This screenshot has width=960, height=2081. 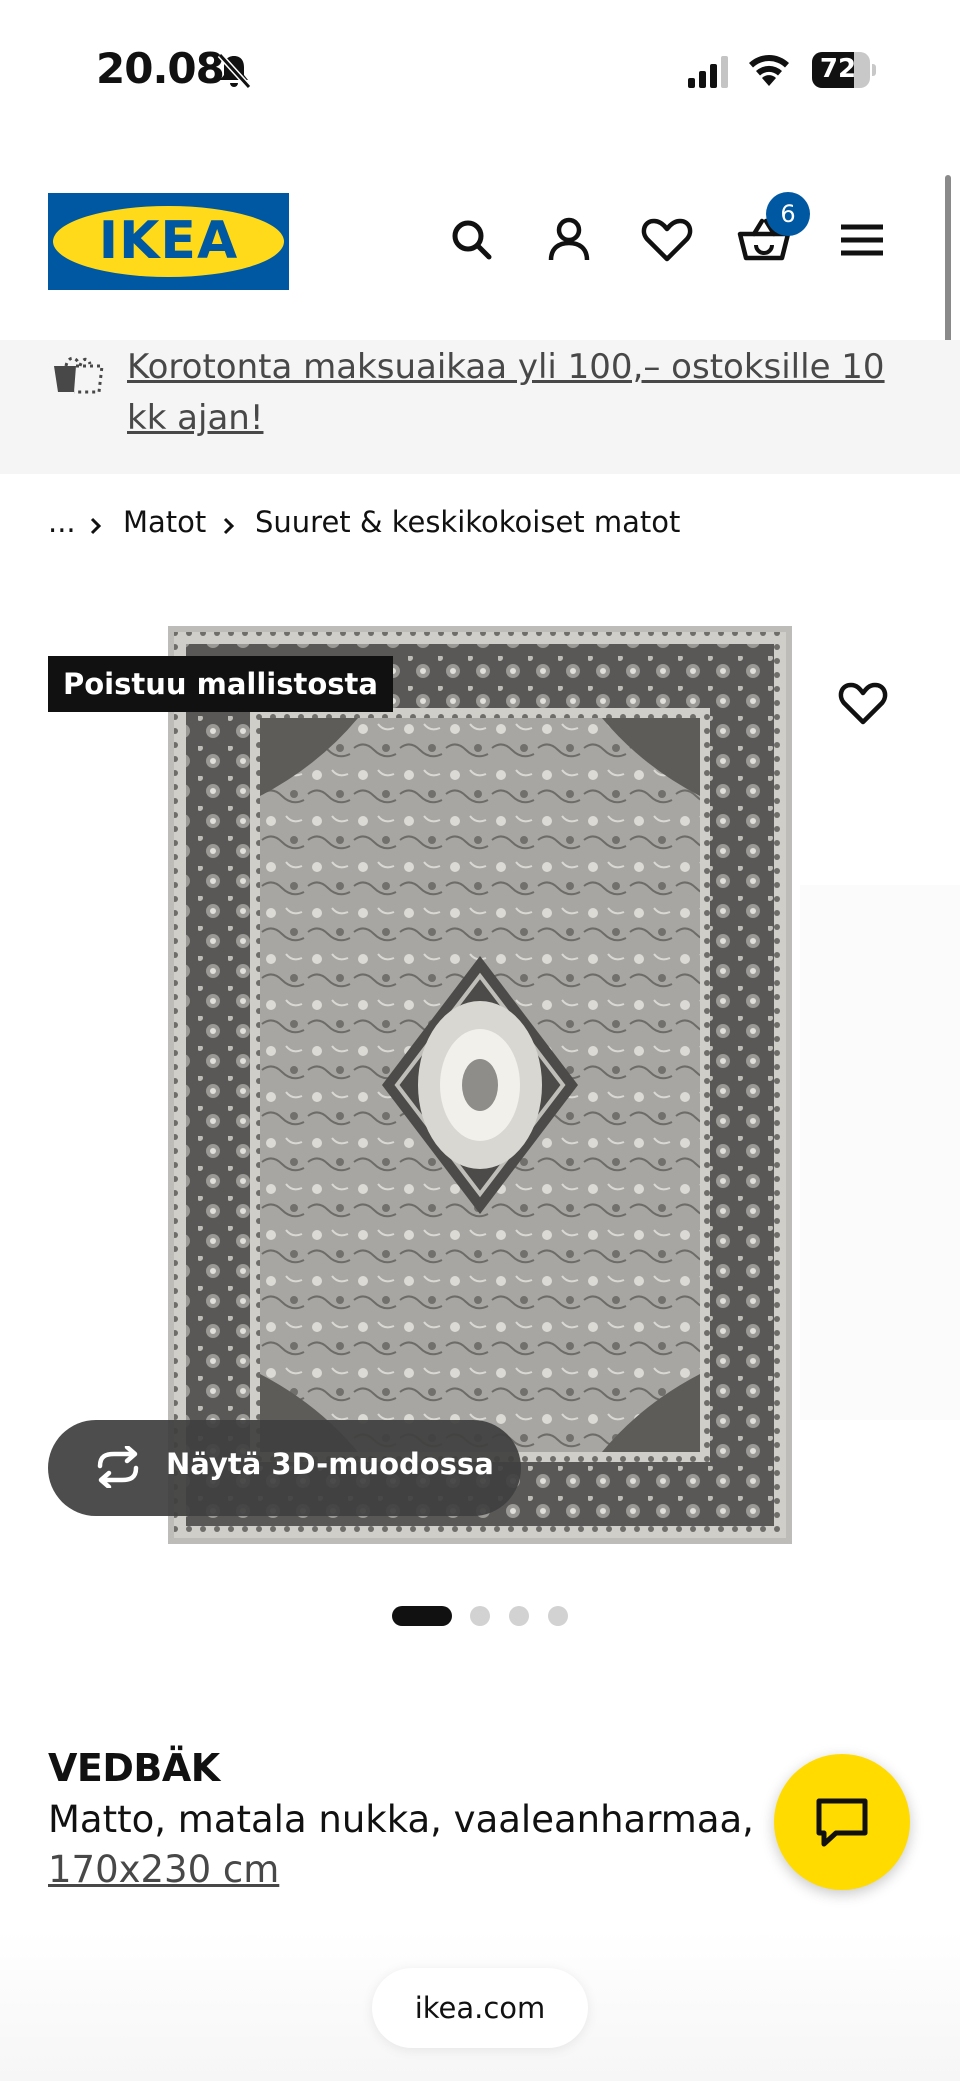 I want to click on chat-bubble-icon, so click(x=842, y=1822).